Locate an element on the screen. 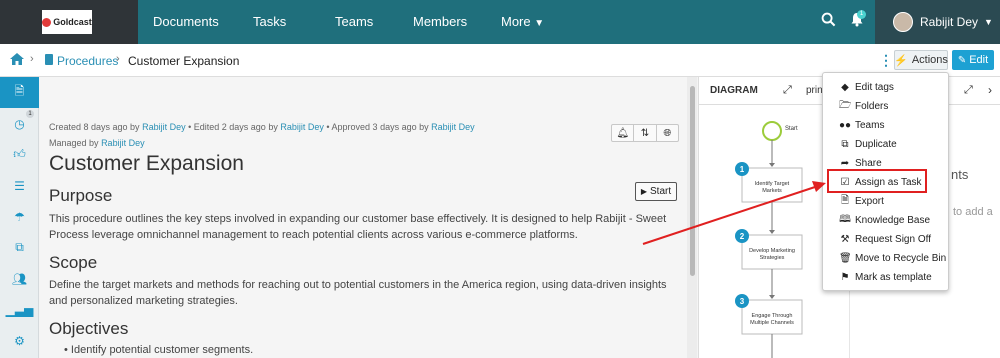  folder-icon: 🗁︎ is located at coordinates (845, 105).